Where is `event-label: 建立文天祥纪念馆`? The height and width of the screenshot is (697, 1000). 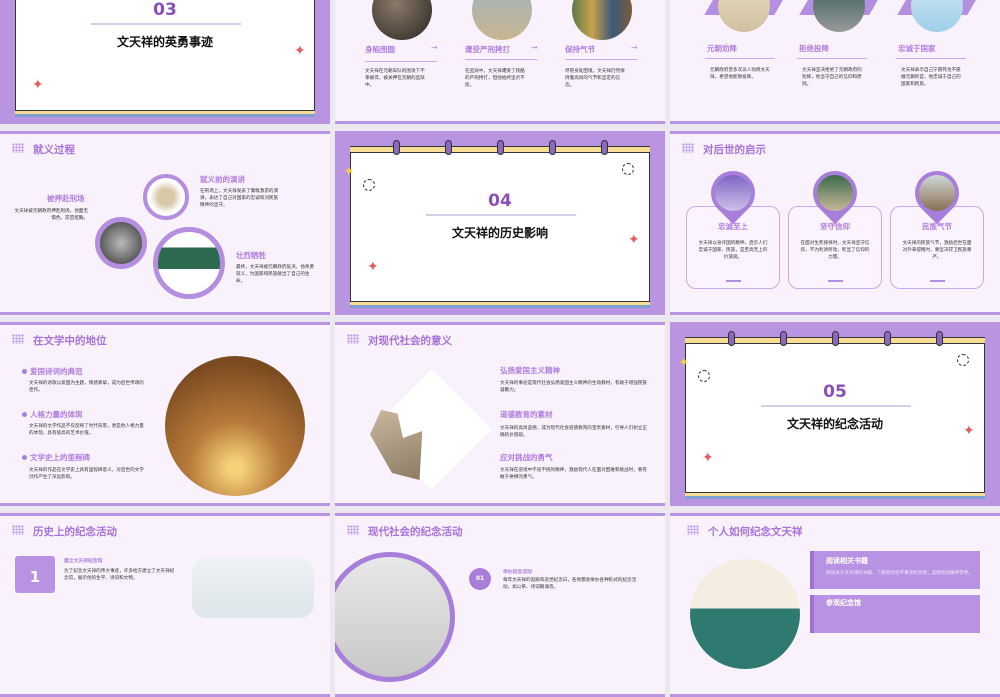
event-label: 建立文天祥纪念馆 is located at coordinates (83, 561).